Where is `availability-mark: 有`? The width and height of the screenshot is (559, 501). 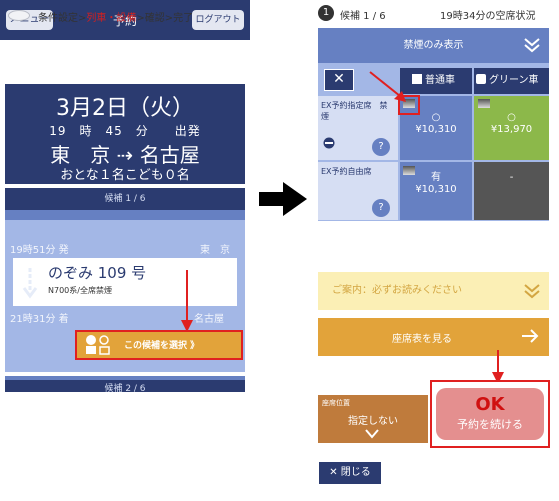 availability-mark: 有 is located at coordinates (436, 177).